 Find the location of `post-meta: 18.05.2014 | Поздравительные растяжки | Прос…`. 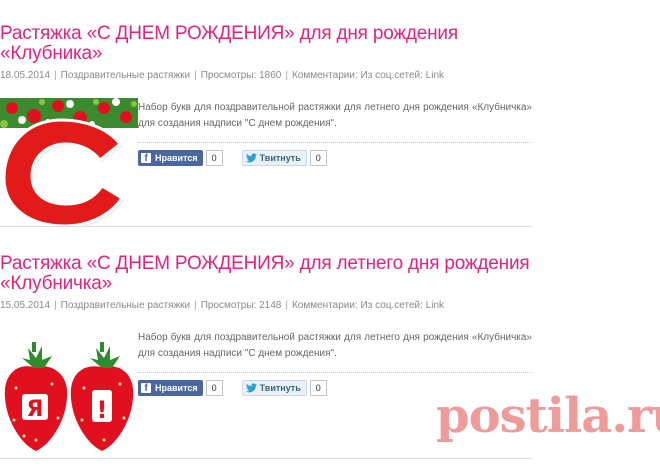

post-meta: 18.05.2014 | Поздравительные растяжки | Прос… is located at coordinates (222, 75).